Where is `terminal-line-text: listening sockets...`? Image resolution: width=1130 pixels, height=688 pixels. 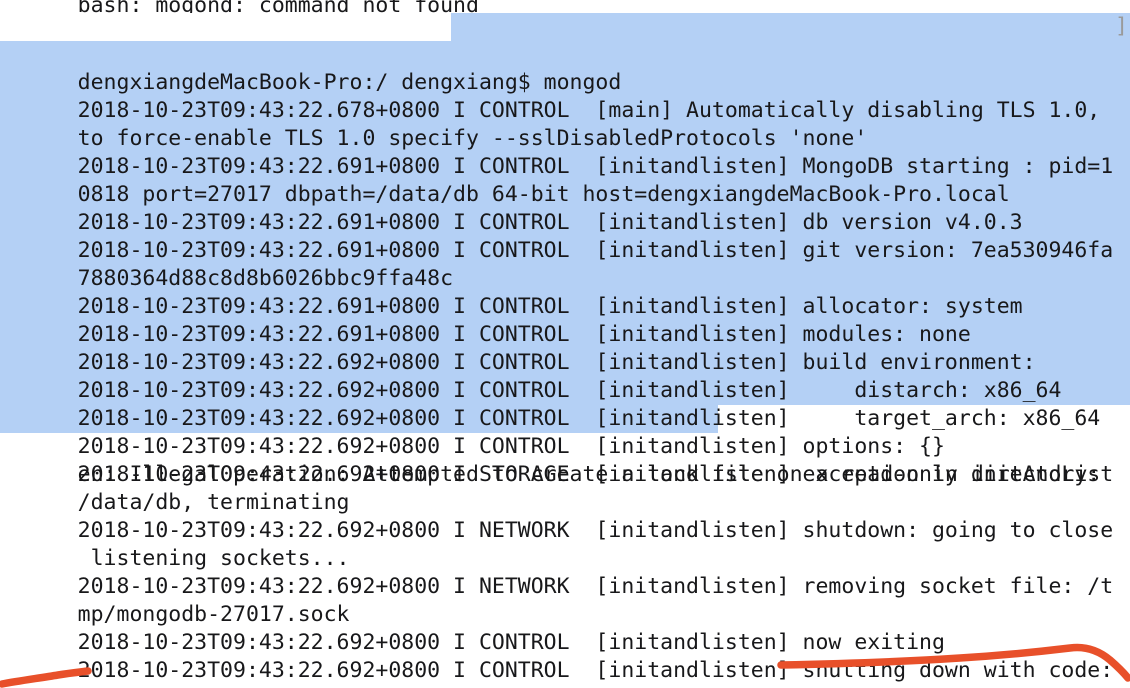 terminal-line-text: listening sockets... is located at coordinates (213, 558).